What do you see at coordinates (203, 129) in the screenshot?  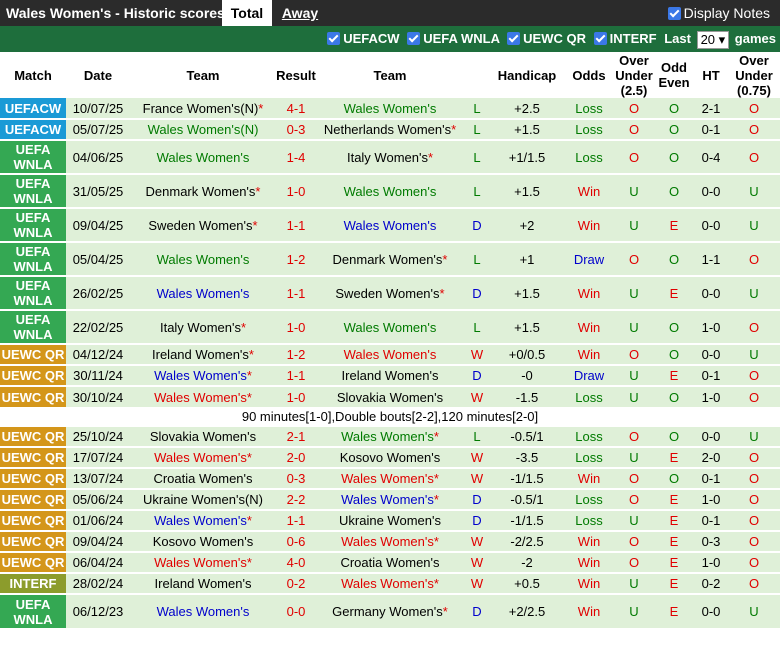 I see `home-team-cell: Wales Women's(N)` at bounding box center [203, 129].